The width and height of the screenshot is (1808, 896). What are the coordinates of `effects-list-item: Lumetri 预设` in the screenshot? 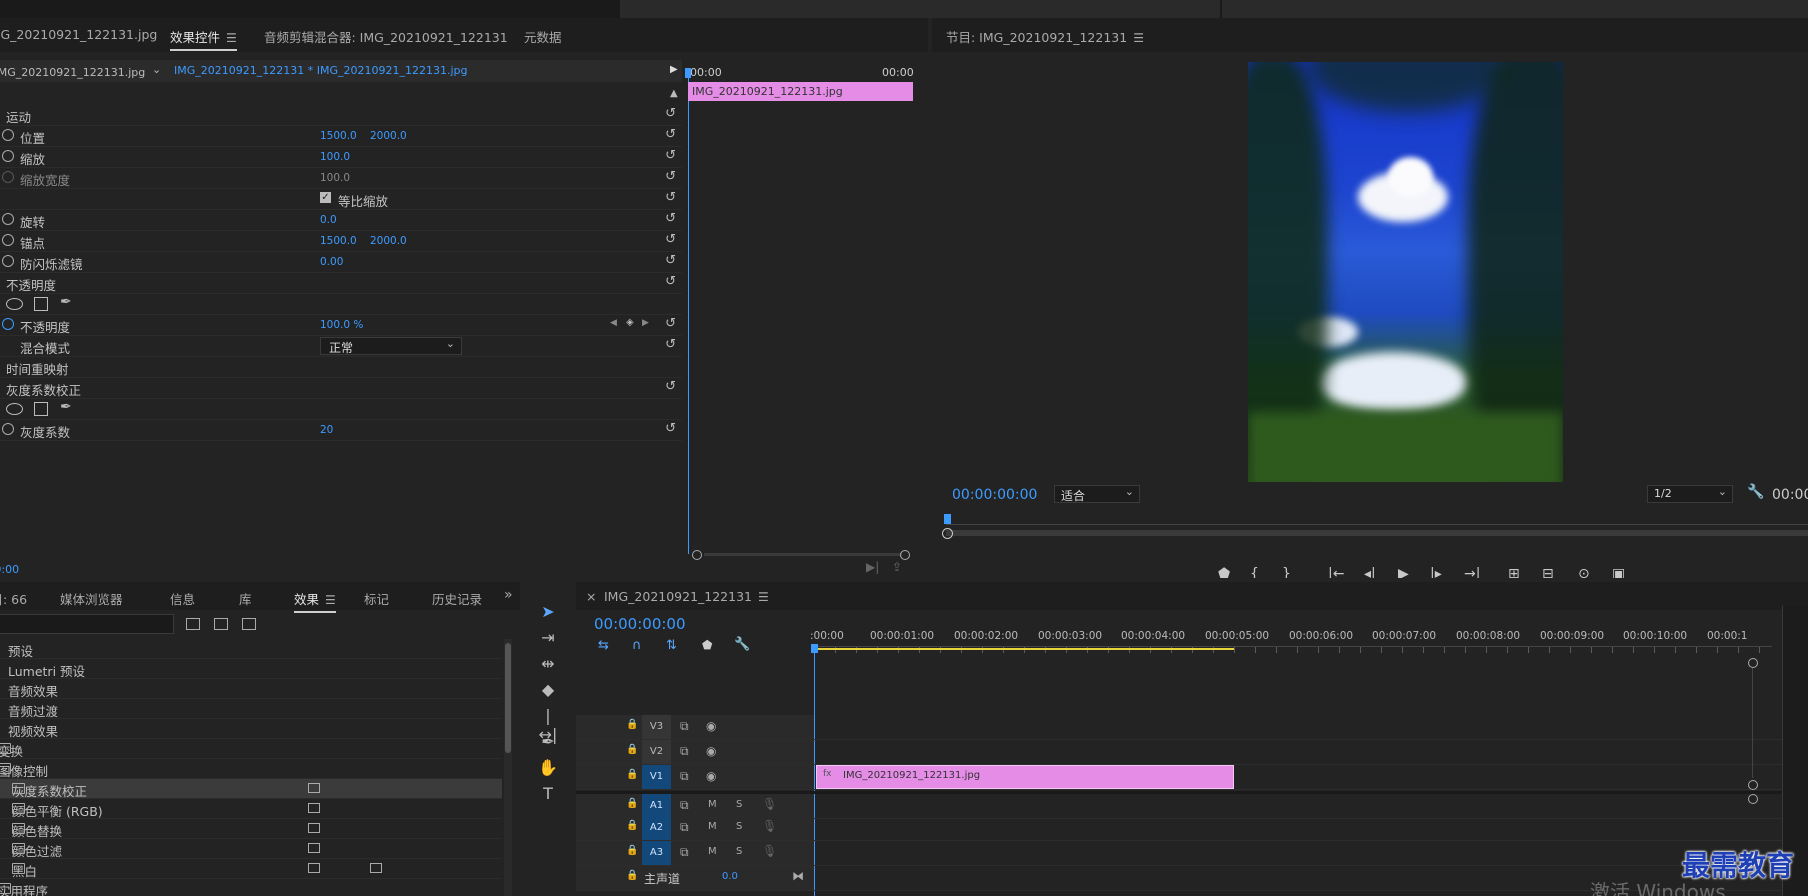 It's located at (251, 669).